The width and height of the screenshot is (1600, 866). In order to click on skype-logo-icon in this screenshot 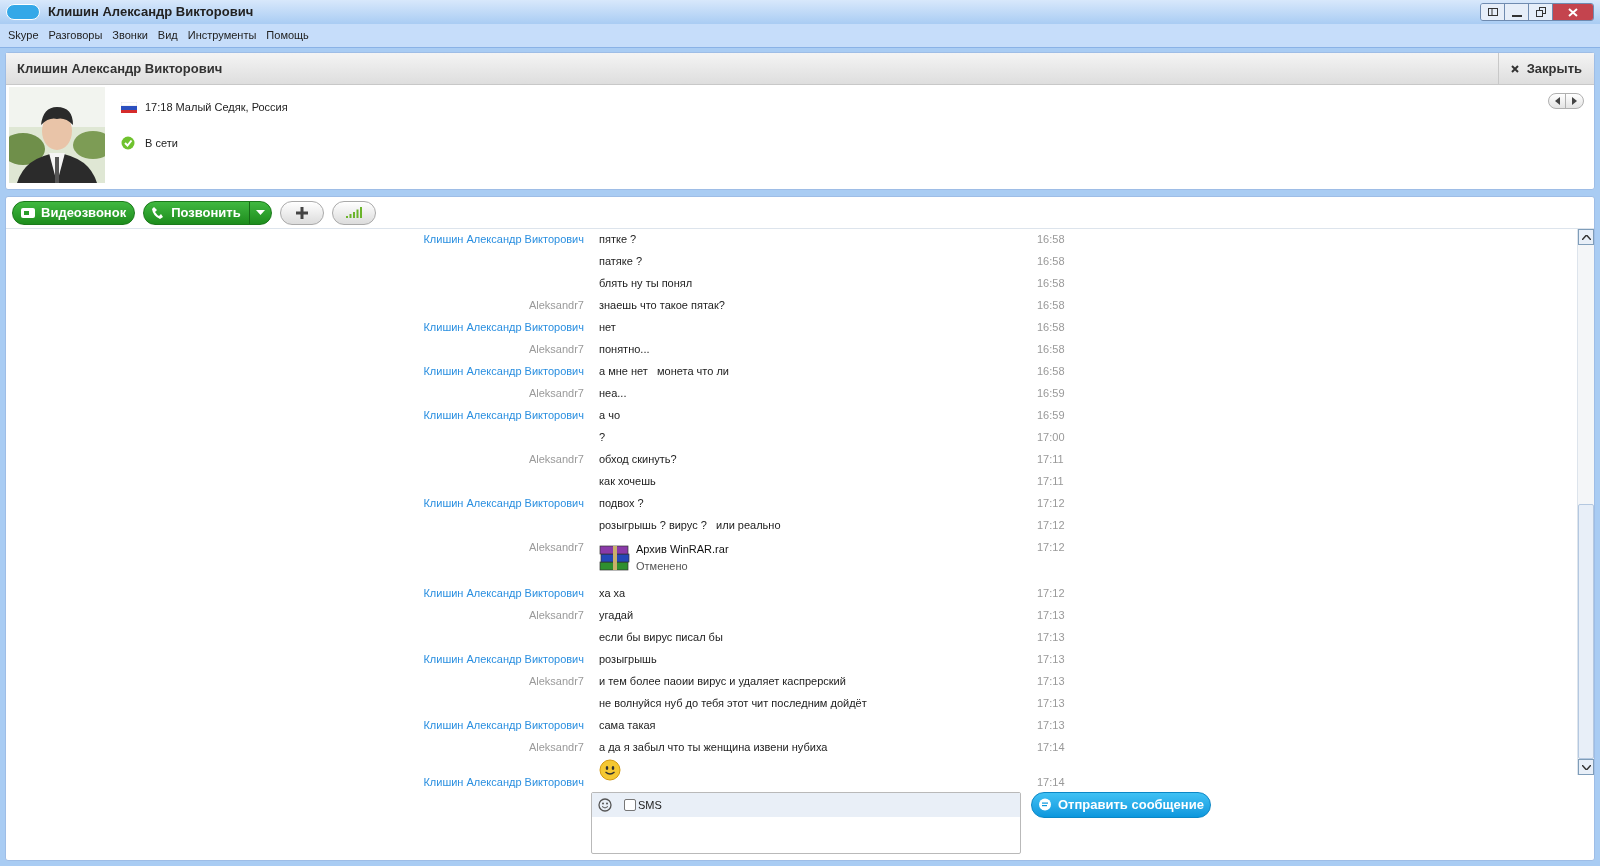, I will do `click(23, 12)`.